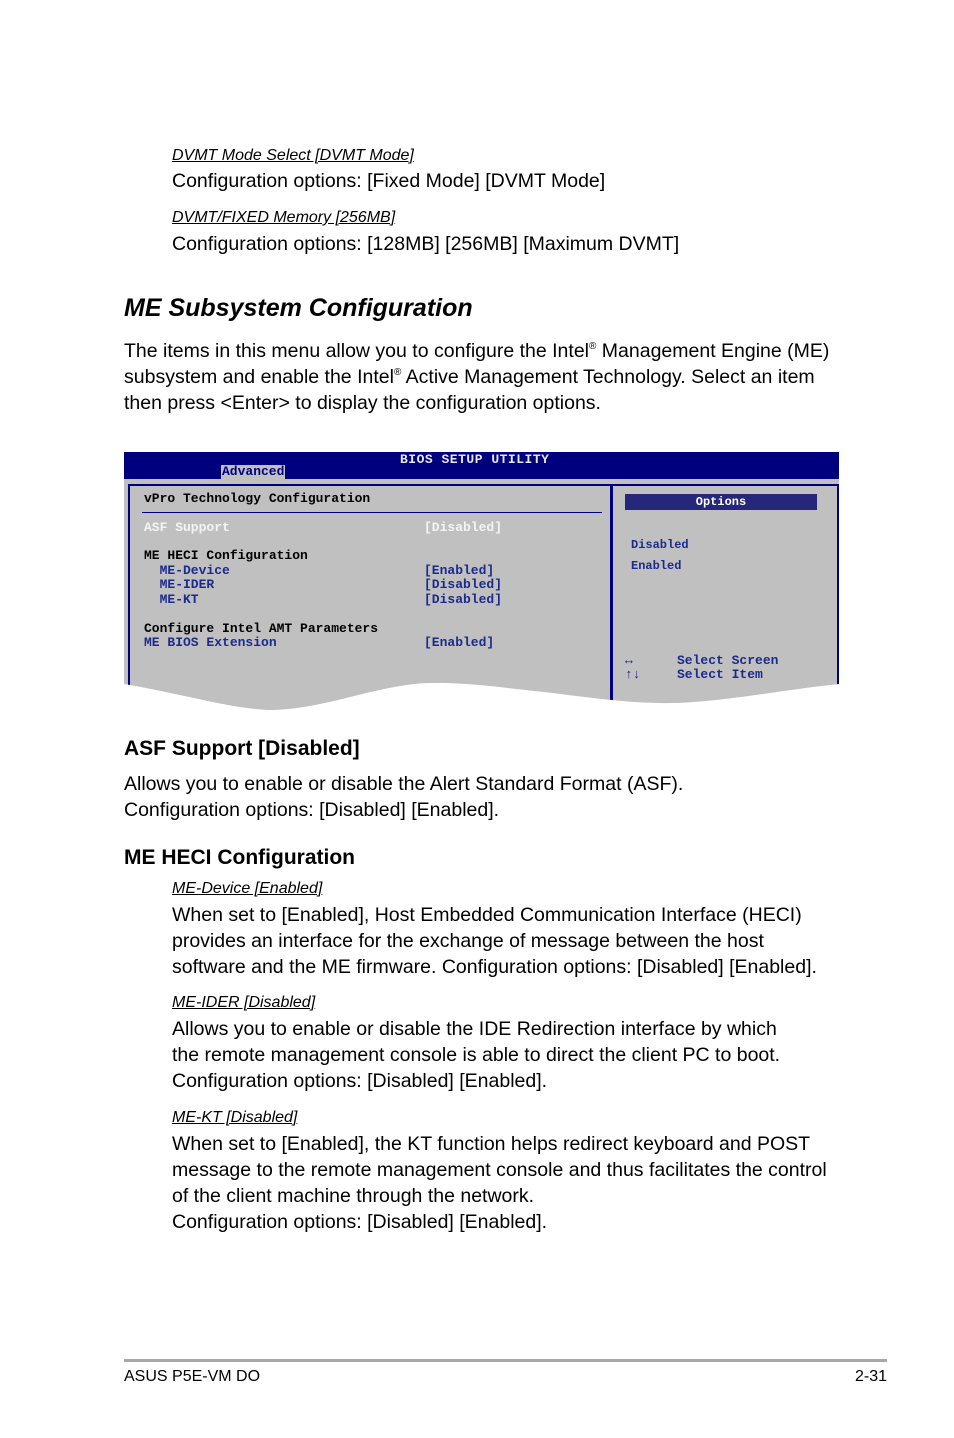 This screenshot has width=954, height=1438. What do you see at coordinates (239, 857) in the screenshot?
I see `heci-heading: ME HECI Configuration` at bounding box center [239, 857].